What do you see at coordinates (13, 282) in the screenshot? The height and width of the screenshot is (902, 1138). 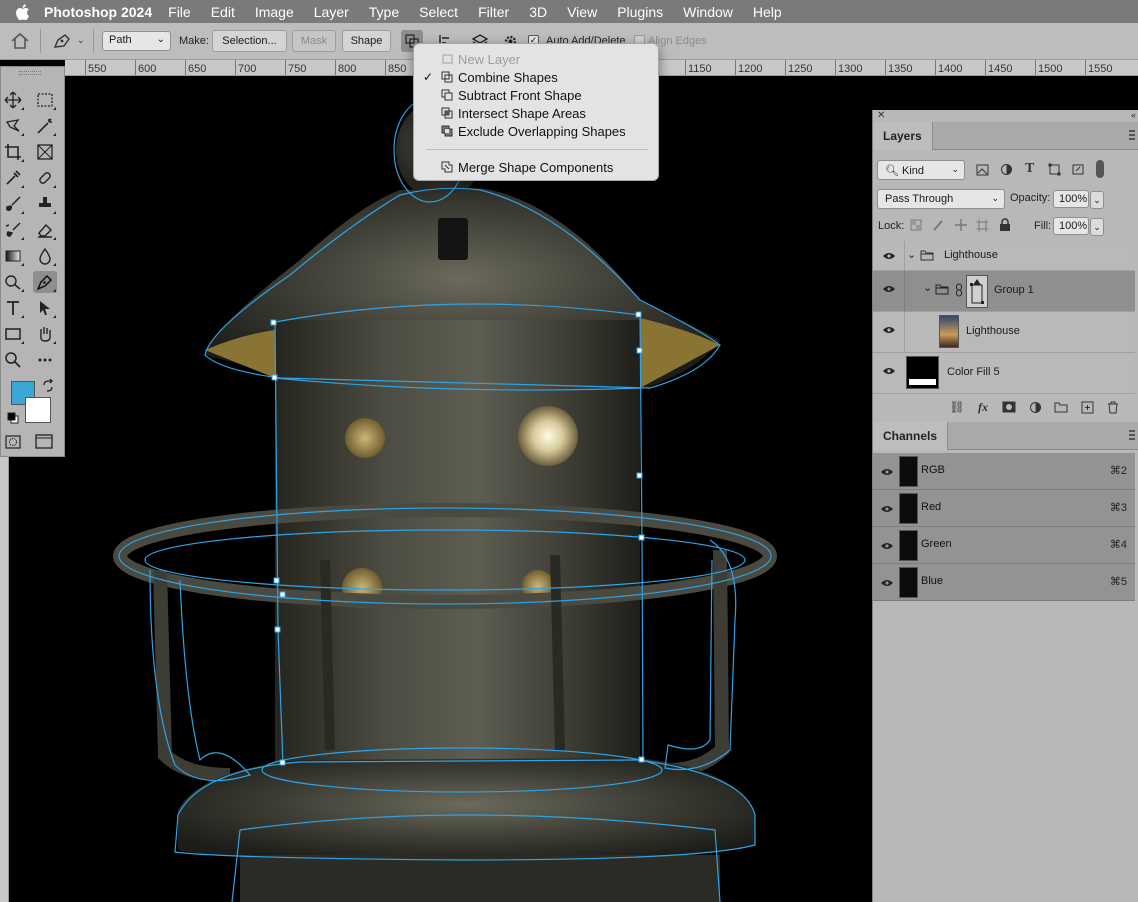 I see `dodge-tool` at bounding box center [13, 282].